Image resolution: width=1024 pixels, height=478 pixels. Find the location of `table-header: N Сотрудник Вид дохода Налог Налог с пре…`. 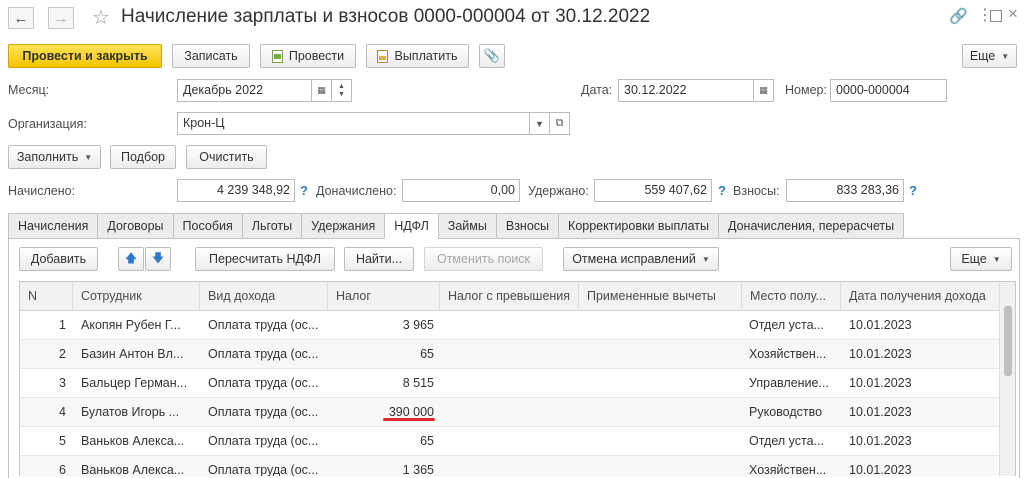

table-header: N Сотрудник Вид дохода Налог Налог с пре… is located at coordinates (510, 296).